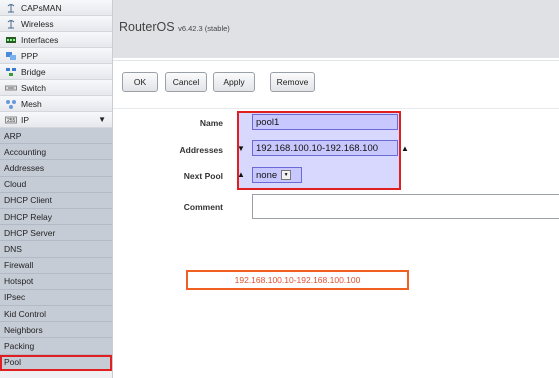  What do you see at coordinates (297, 280) in the screenshot?
I see `range-annotation: 192.168.100.10-192.168.100.100` at bounding box center [297, 280].